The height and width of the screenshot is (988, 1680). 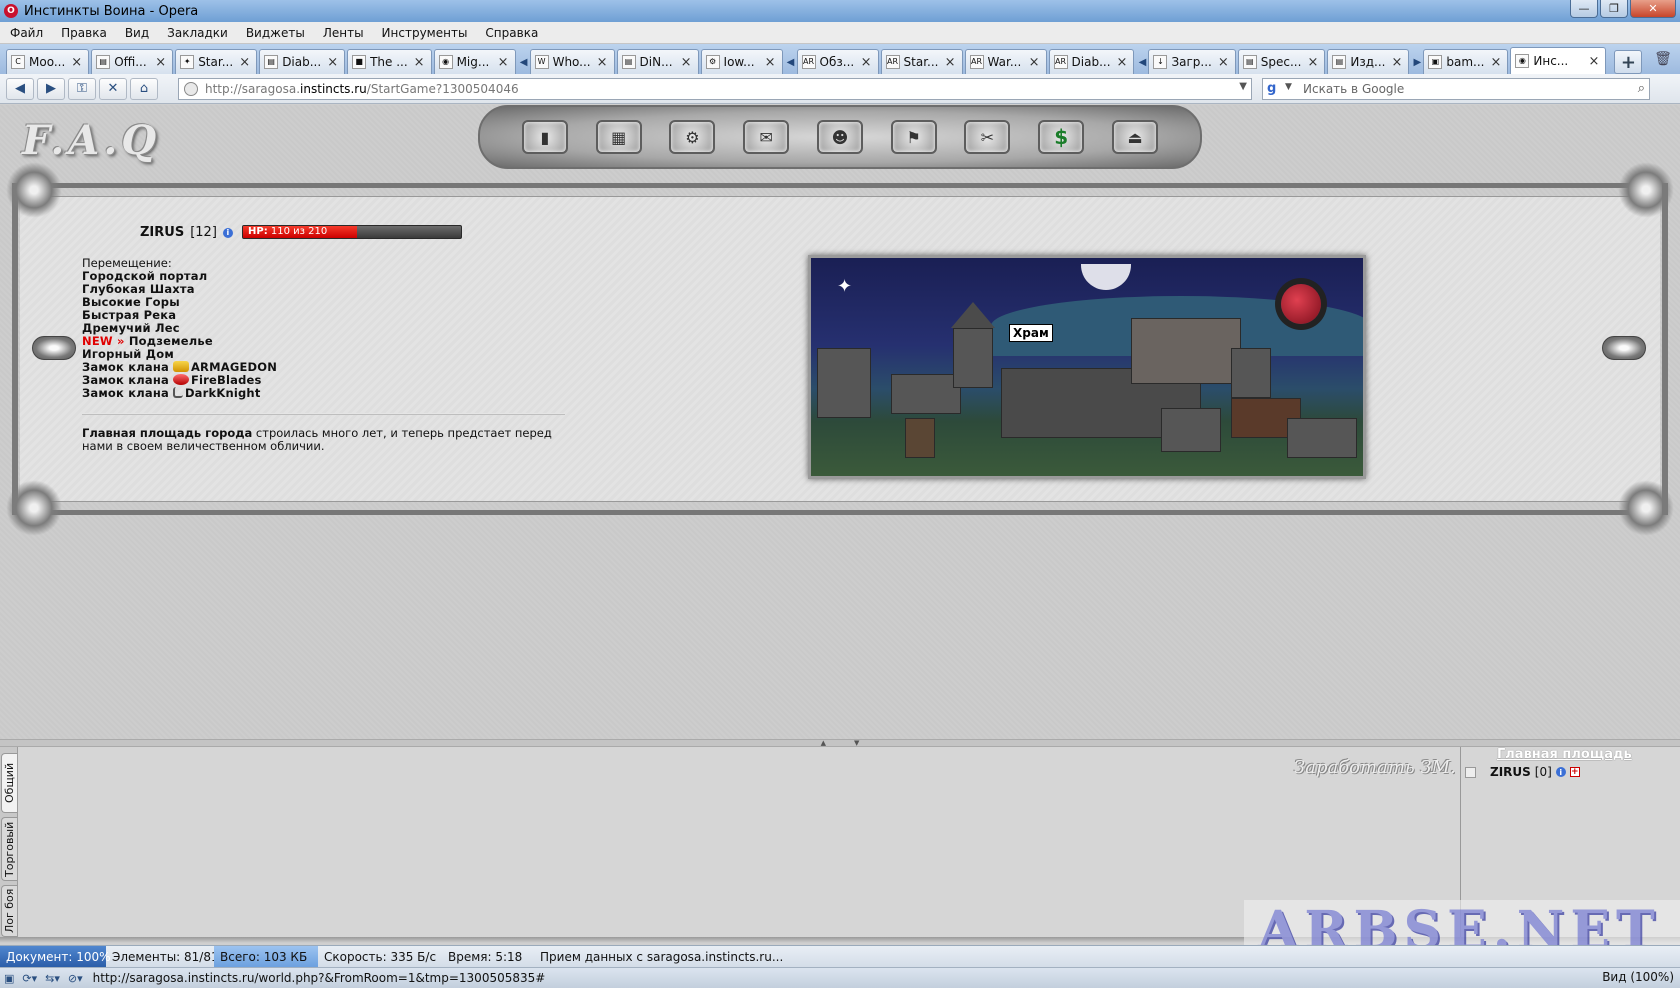 What do you see at coordinates (51, 88) in the screenshot?
I see `forward-icon: ▶` at bounding box center [51, 88].